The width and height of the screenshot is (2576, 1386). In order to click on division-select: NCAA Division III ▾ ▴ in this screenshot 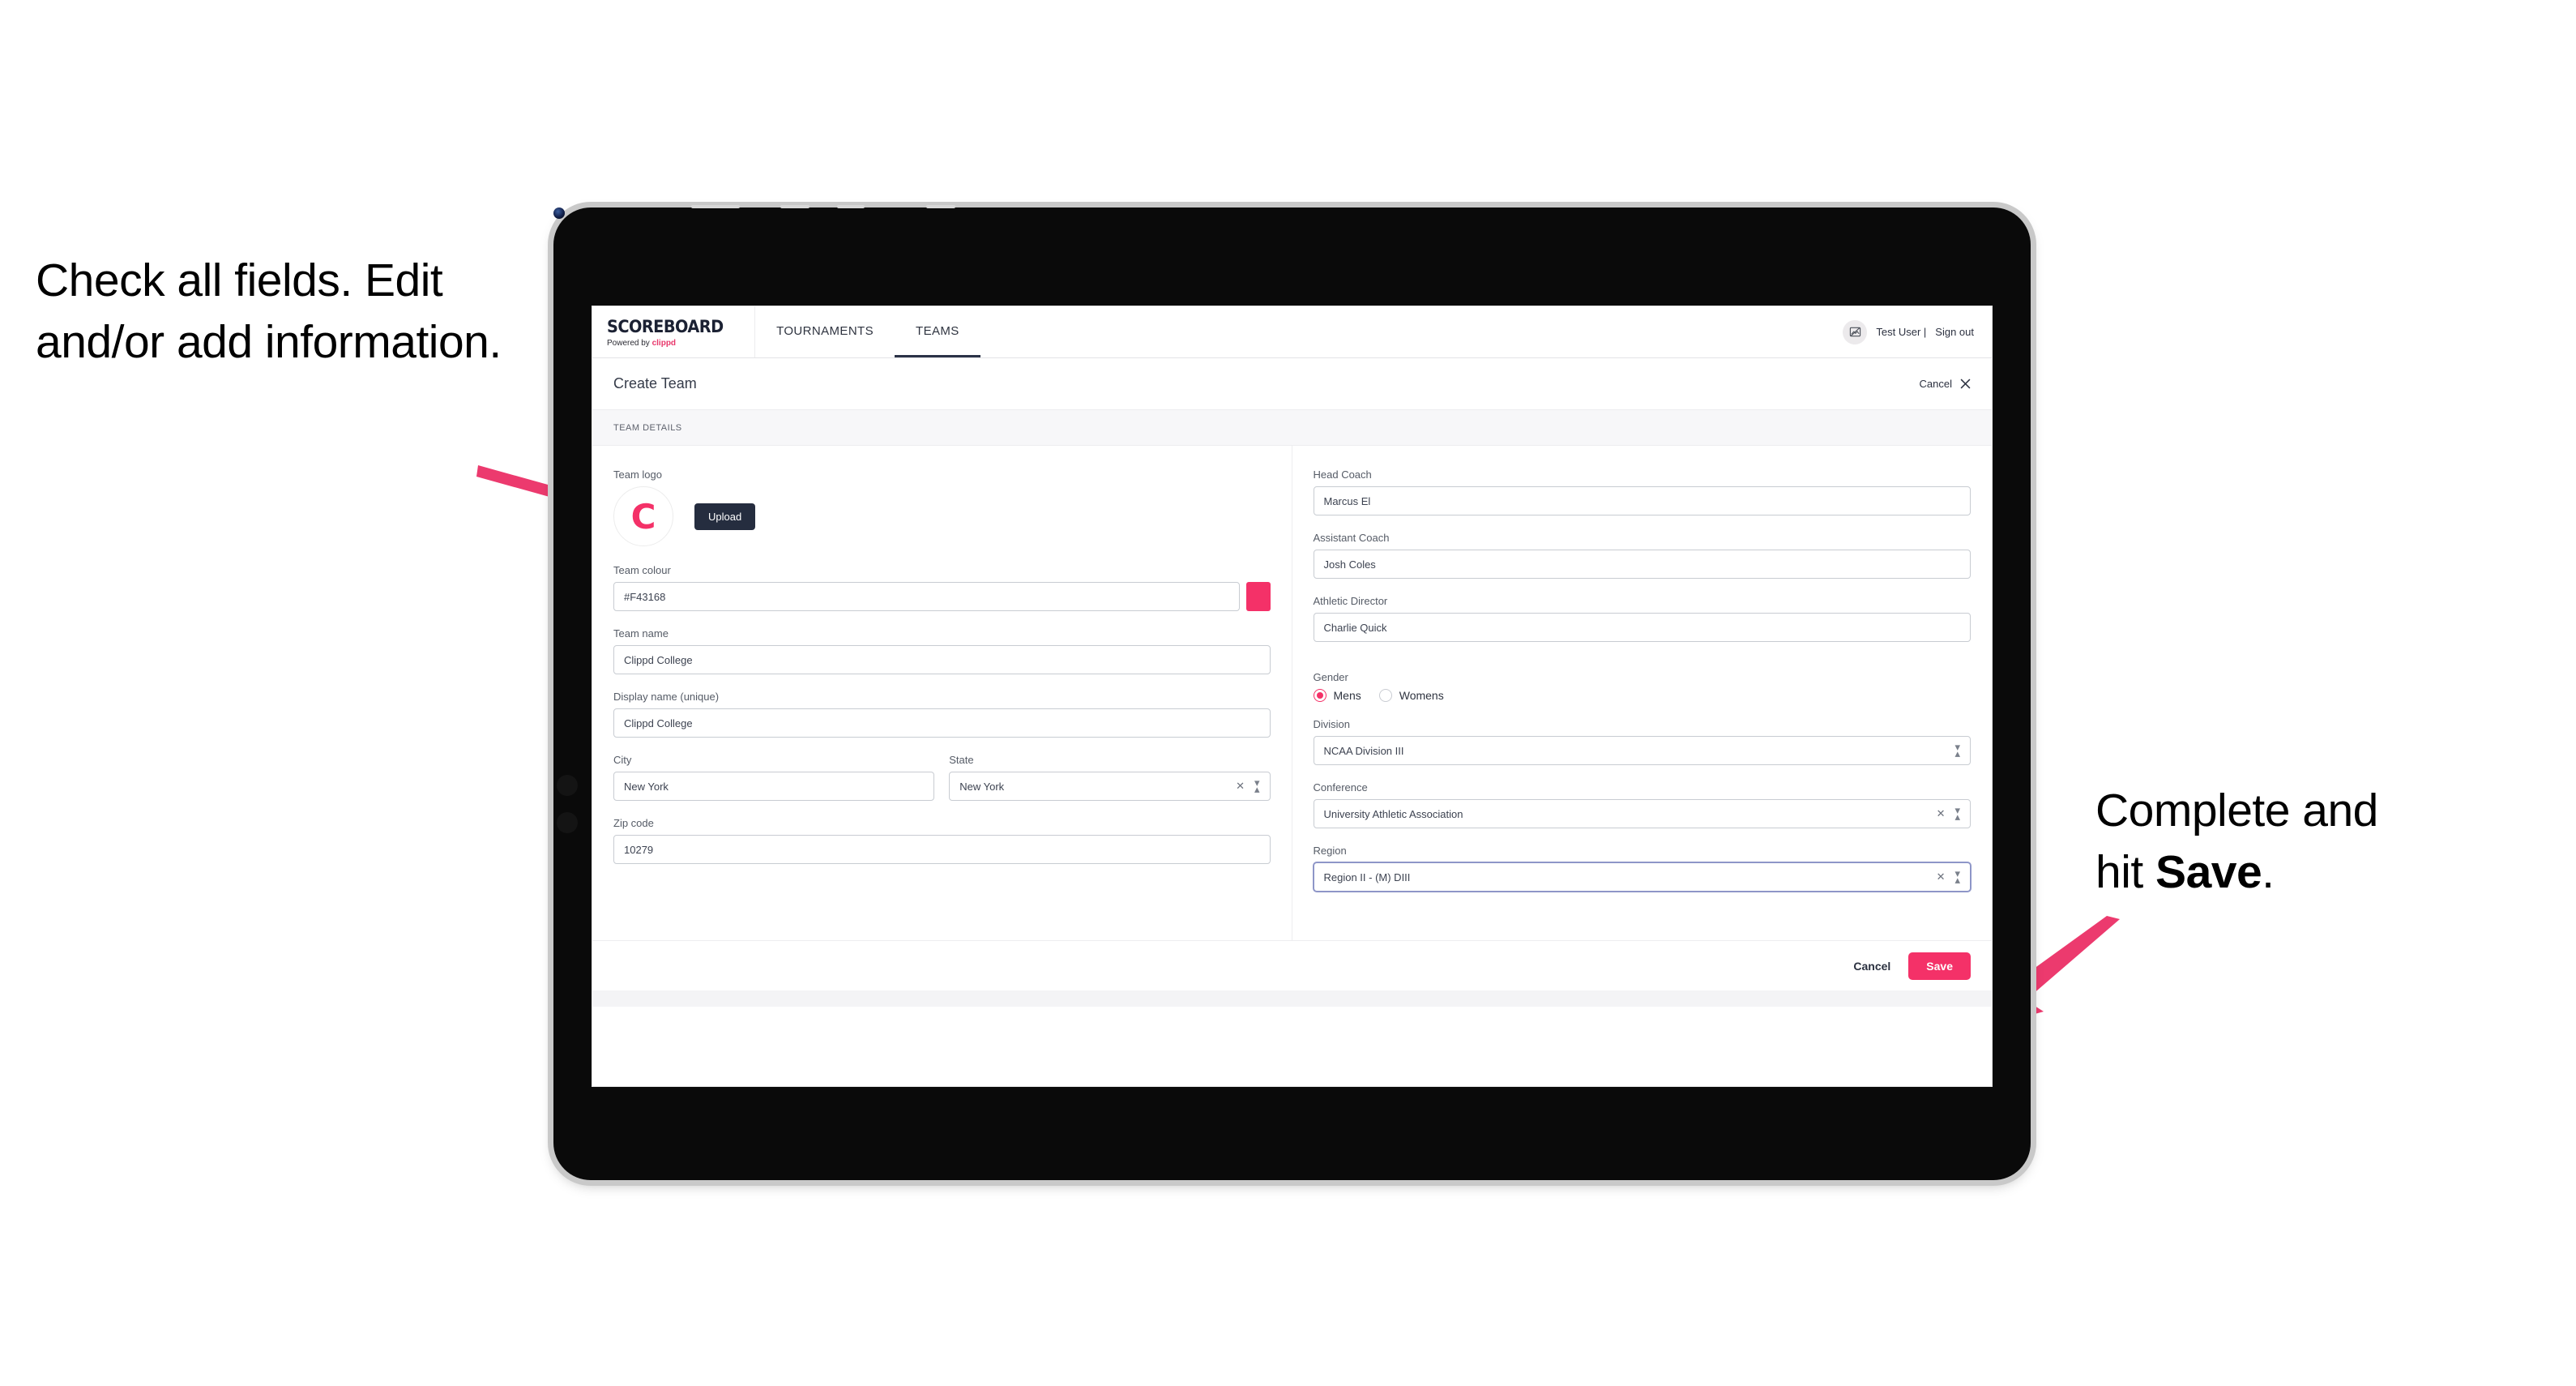, I will do `click(1642, 750)`.